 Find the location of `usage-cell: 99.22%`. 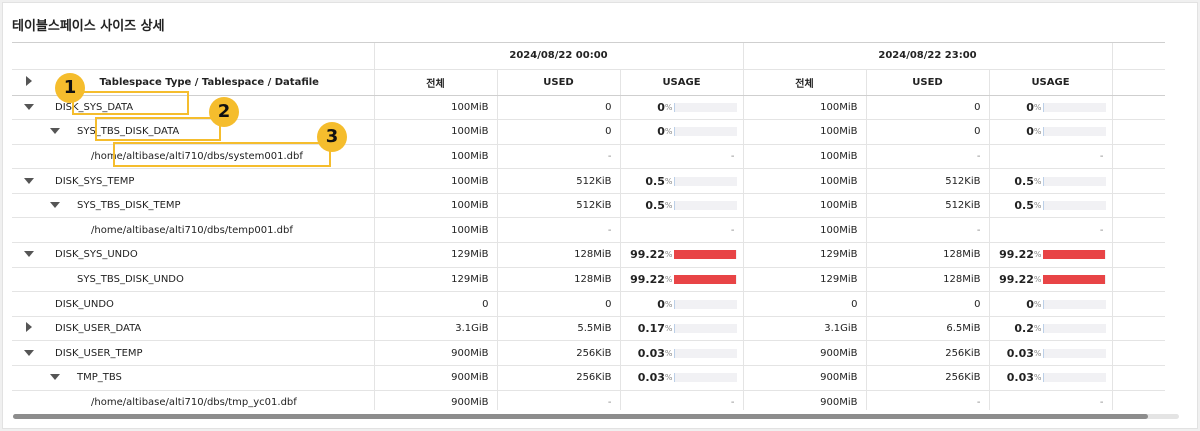

usage-cell: 99.22% is located at coordinates (682, 255).